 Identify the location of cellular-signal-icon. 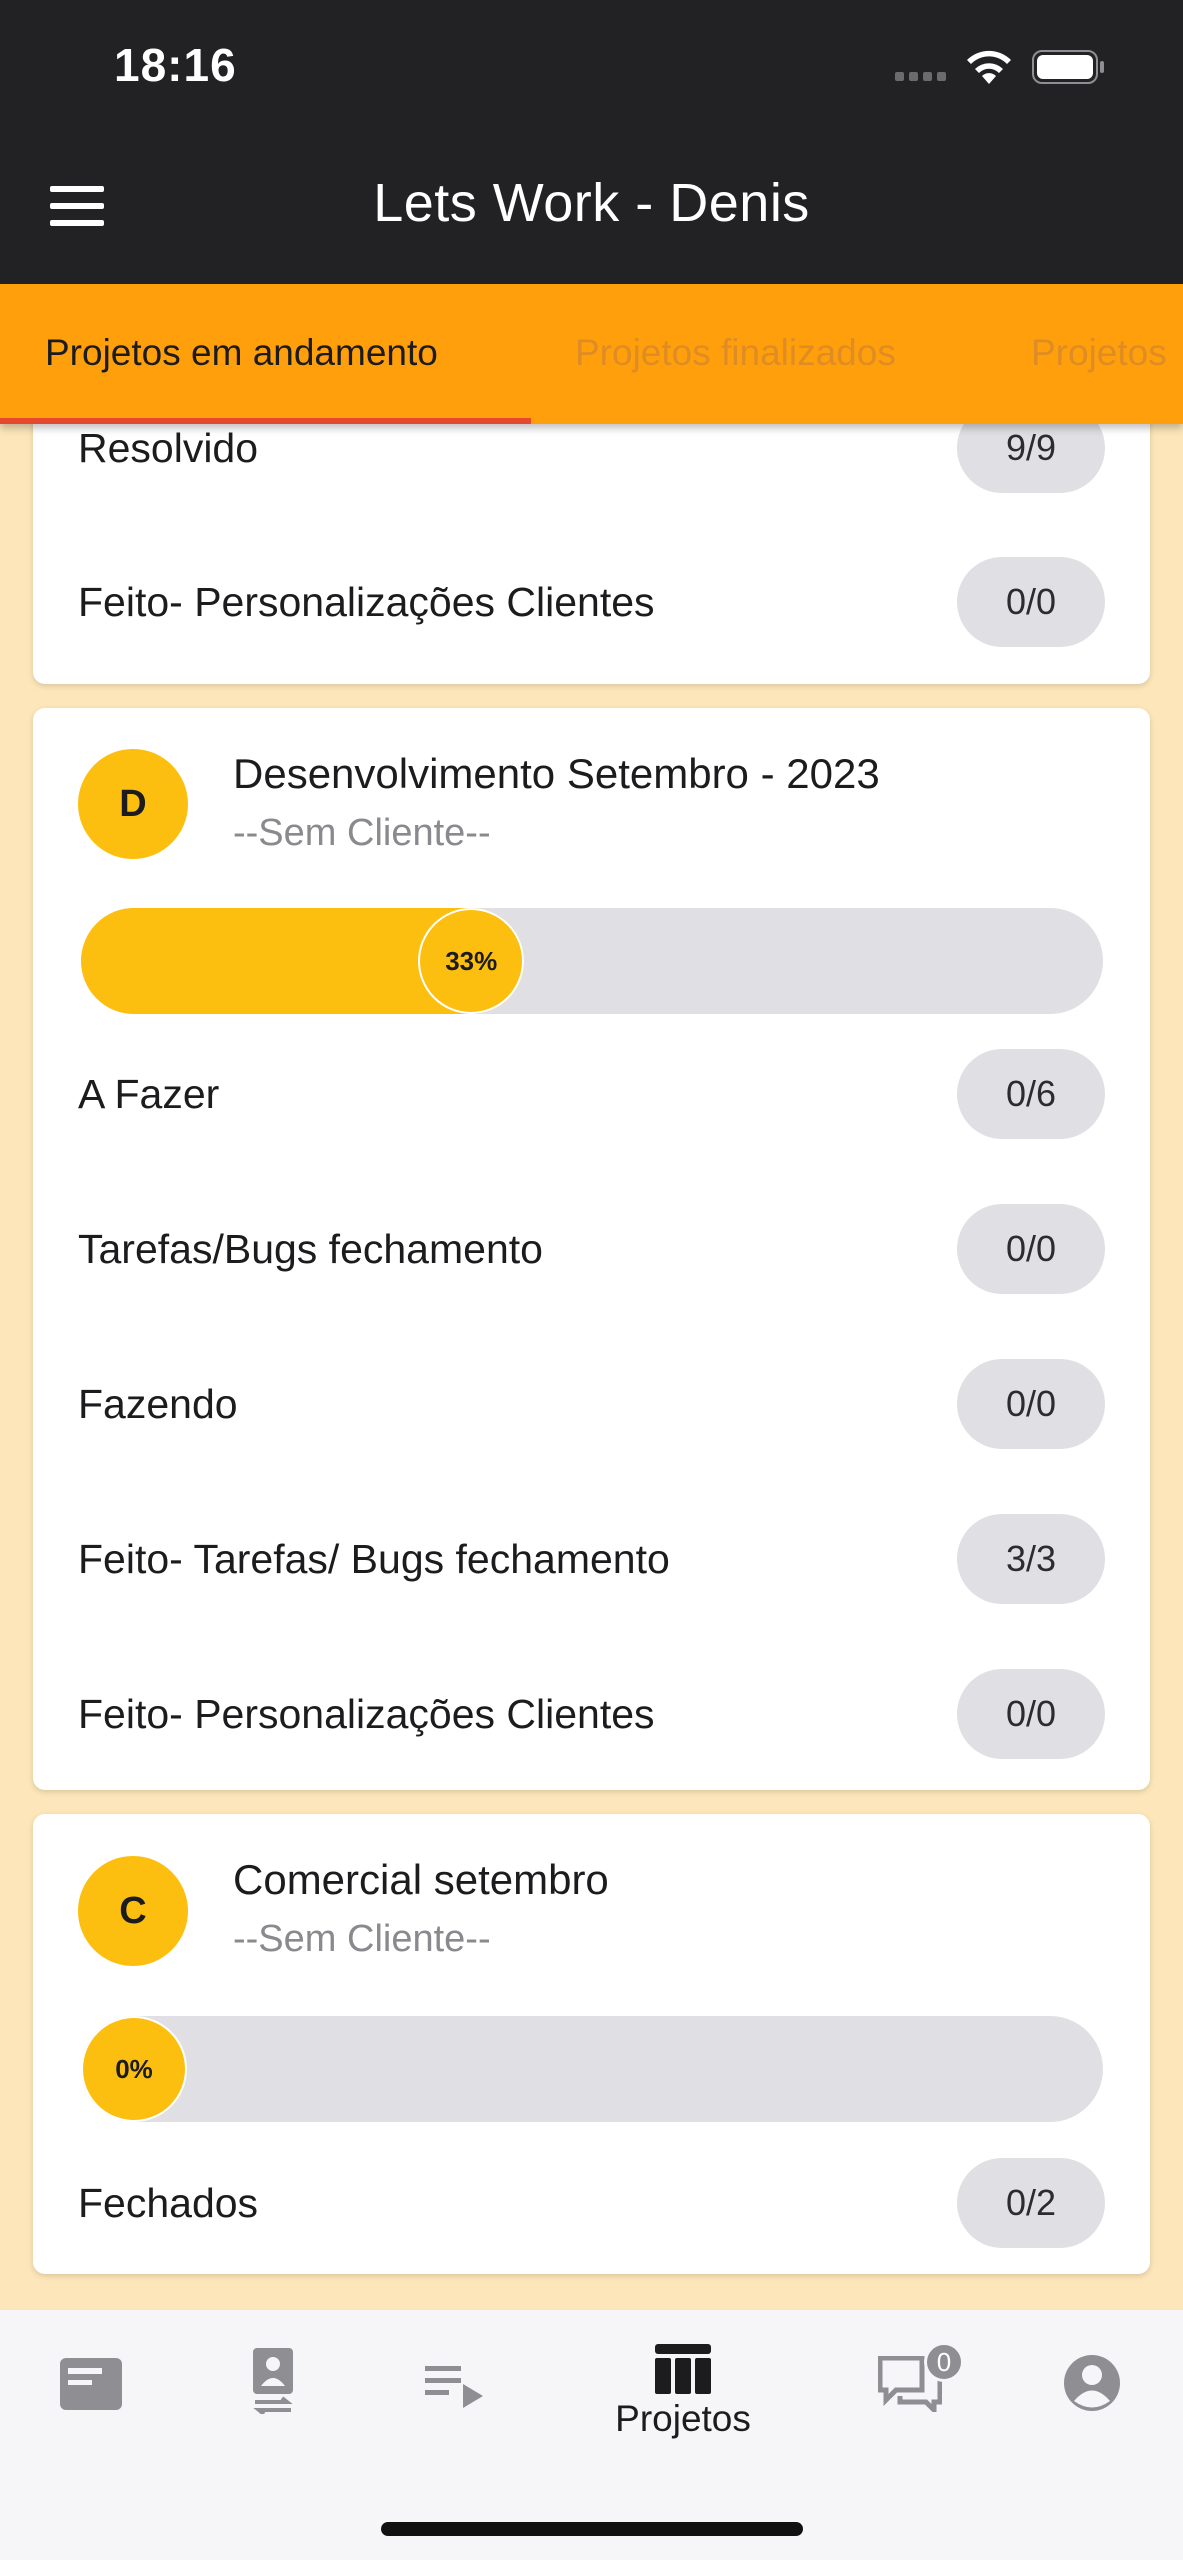
(920, 76).